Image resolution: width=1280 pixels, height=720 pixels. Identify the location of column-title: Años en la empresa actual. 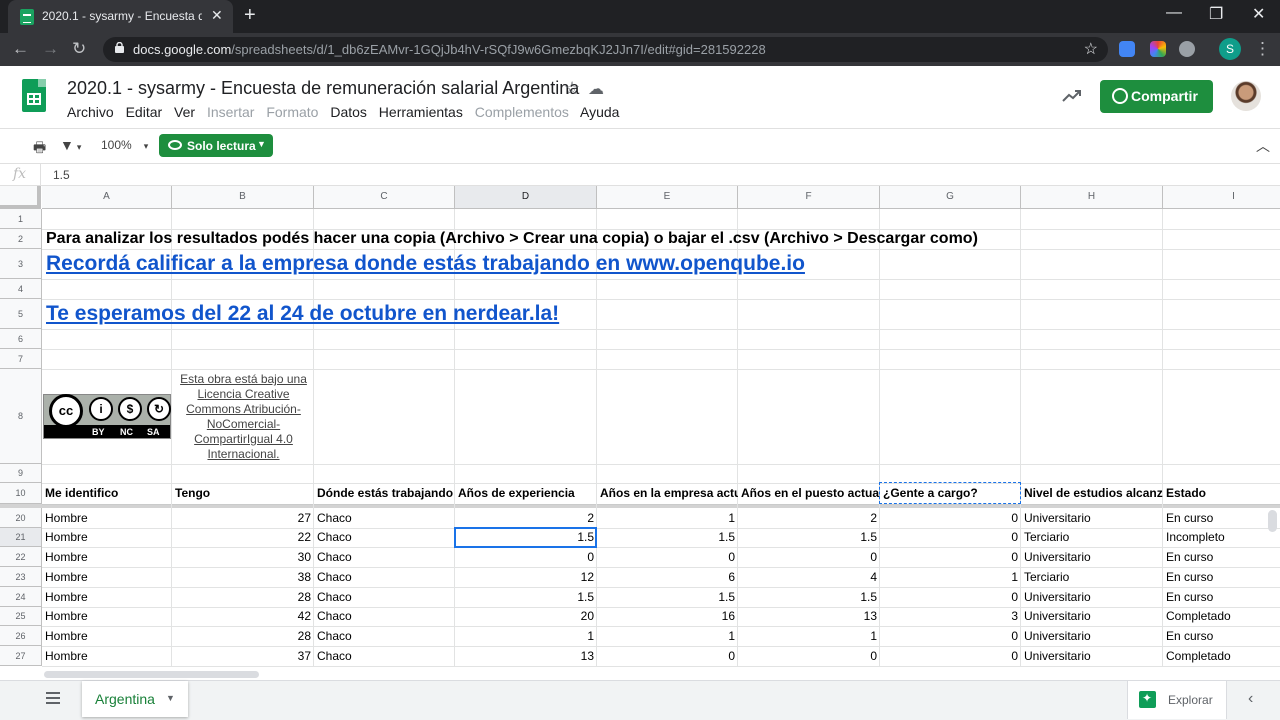
(667, 493).